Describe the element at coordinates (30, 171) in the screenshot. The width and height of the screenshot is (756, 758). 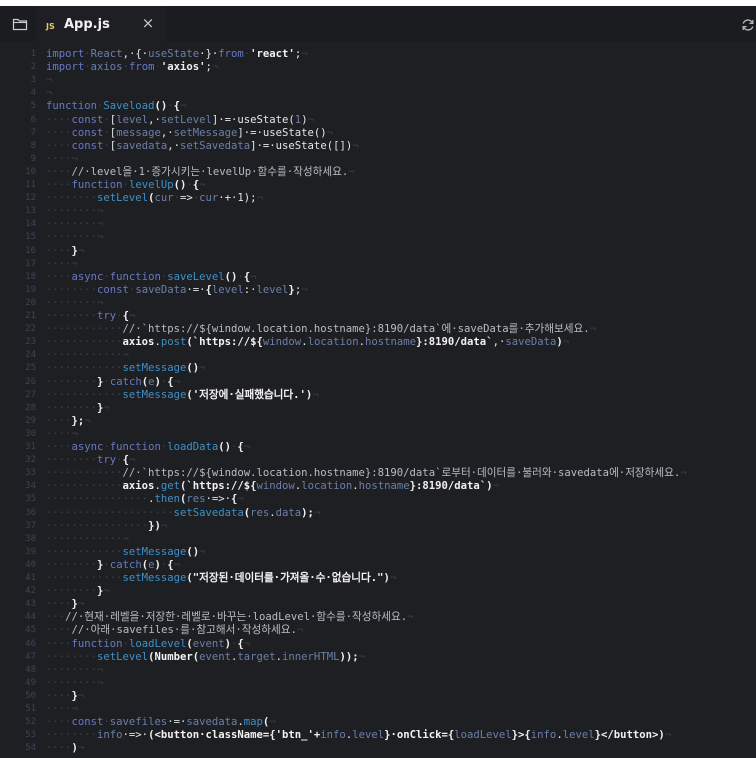
I see `line-number: 10` at that location.